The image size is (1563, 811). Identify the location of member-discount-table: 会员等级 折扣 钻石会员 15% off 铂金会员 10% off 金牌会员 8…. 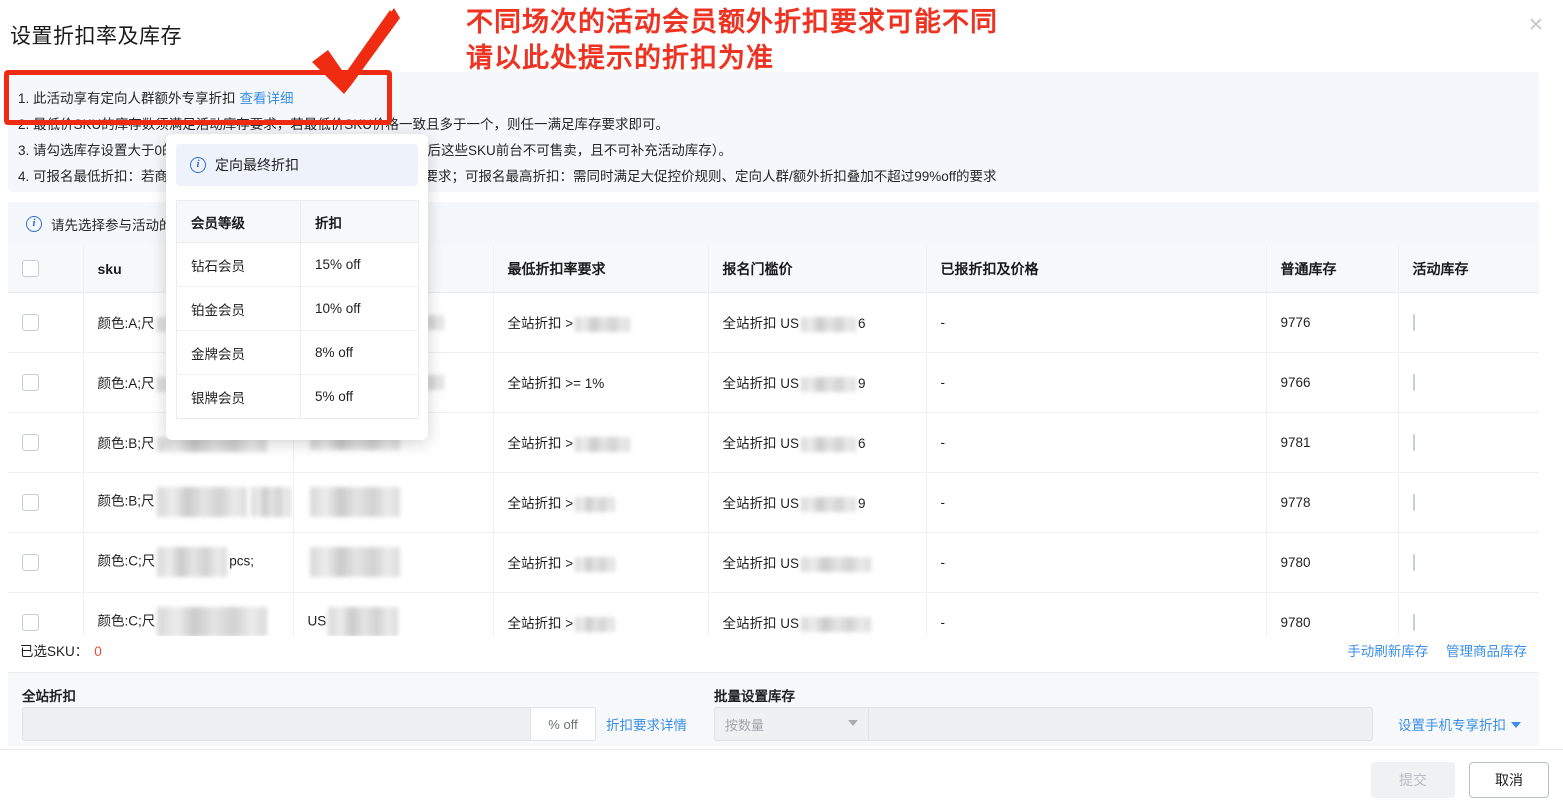
(297, 309).